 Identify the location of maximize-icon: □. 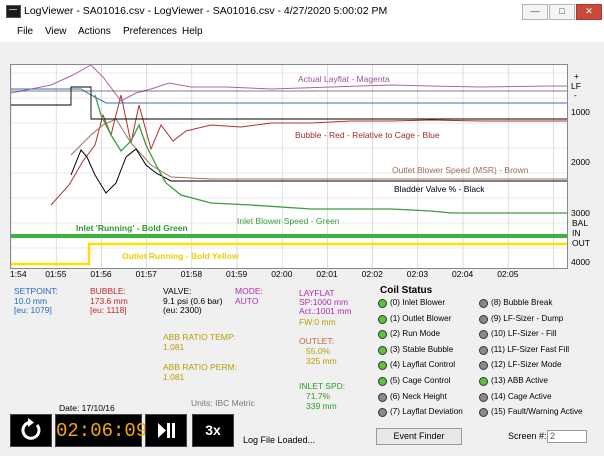
(562, 12).